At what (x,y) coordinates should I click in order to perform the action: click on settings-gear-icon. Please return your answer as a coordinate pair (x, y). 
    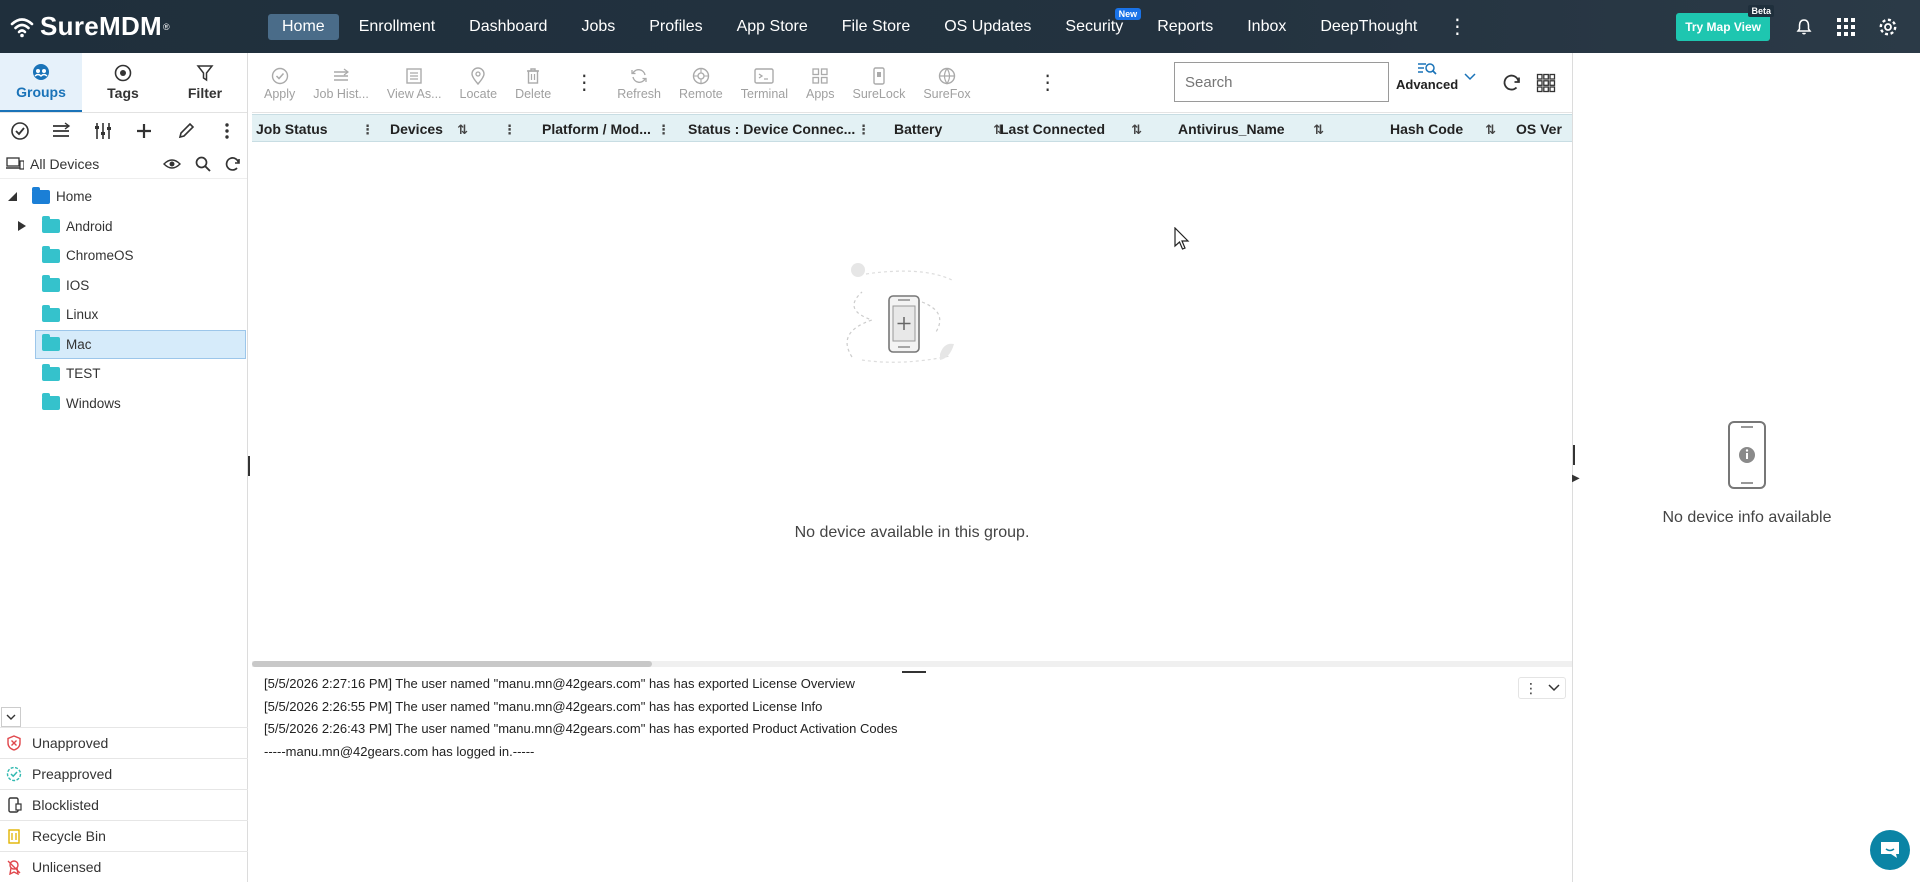
    Looking at the image, I should click on (1888, 27).